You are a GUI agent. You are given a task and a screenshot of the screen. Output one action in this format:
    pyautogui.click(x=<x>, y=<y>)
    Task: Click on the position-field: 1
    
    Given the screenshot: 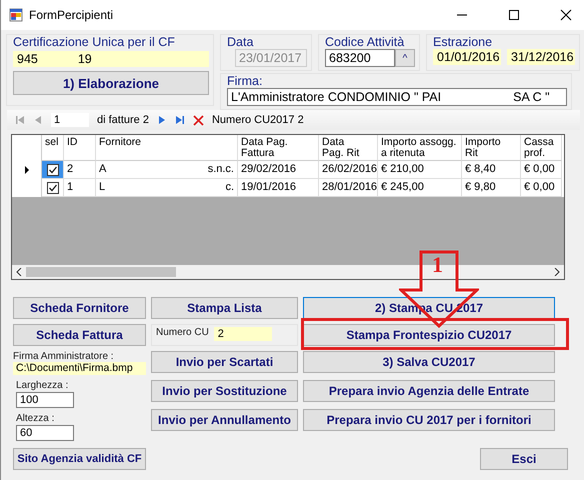 What is the action you would take?
    pyautogui.click(x=70, y=120)
    